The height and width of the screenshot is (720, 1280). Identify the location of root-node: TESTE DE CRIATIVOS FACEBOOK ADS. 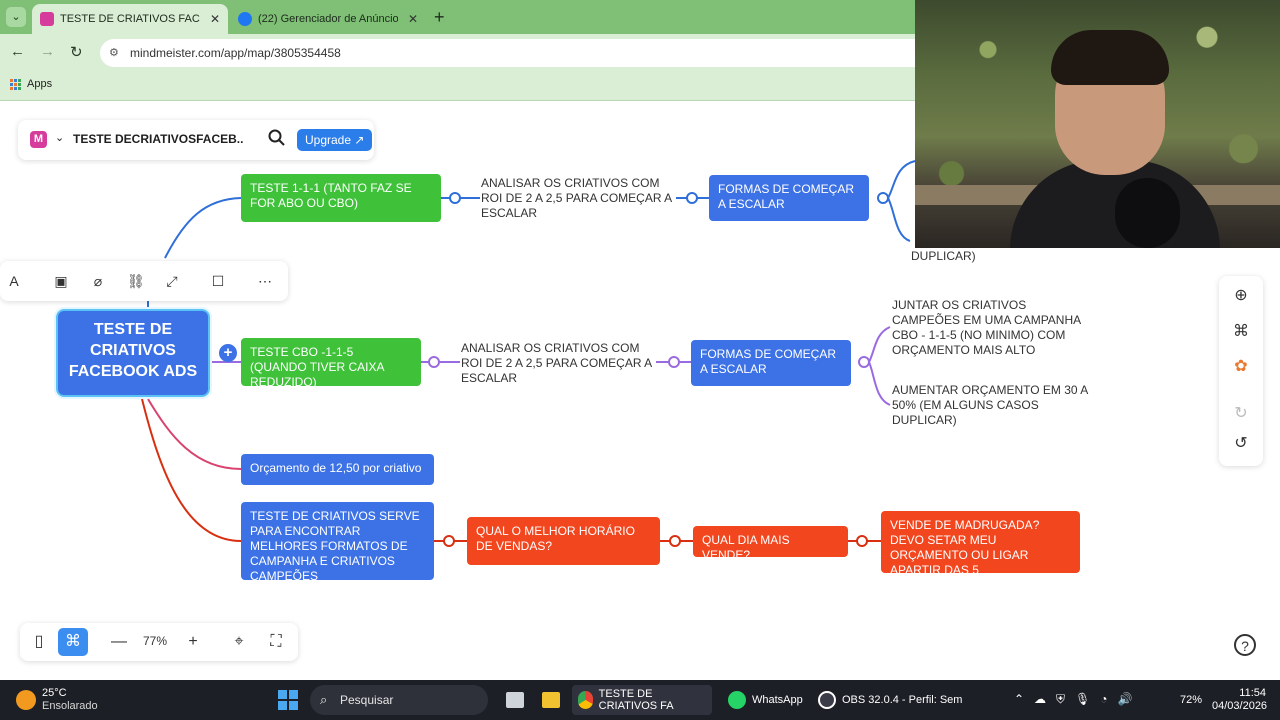
(133, 353).